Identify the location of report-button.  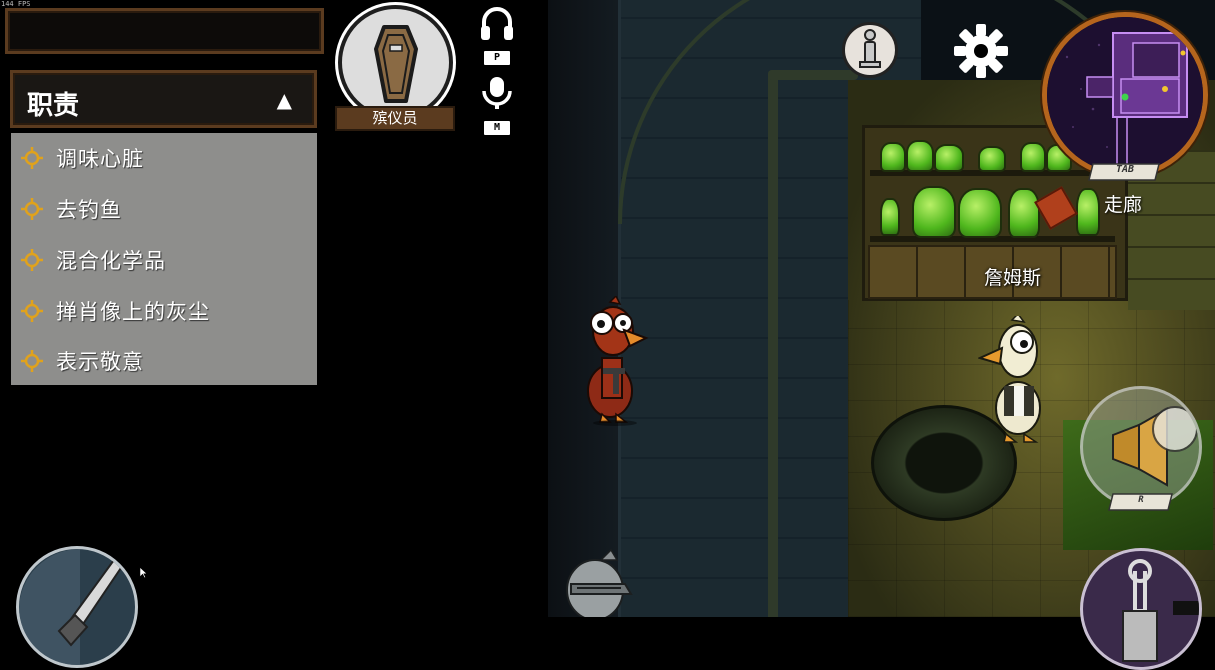
(1141, 447).